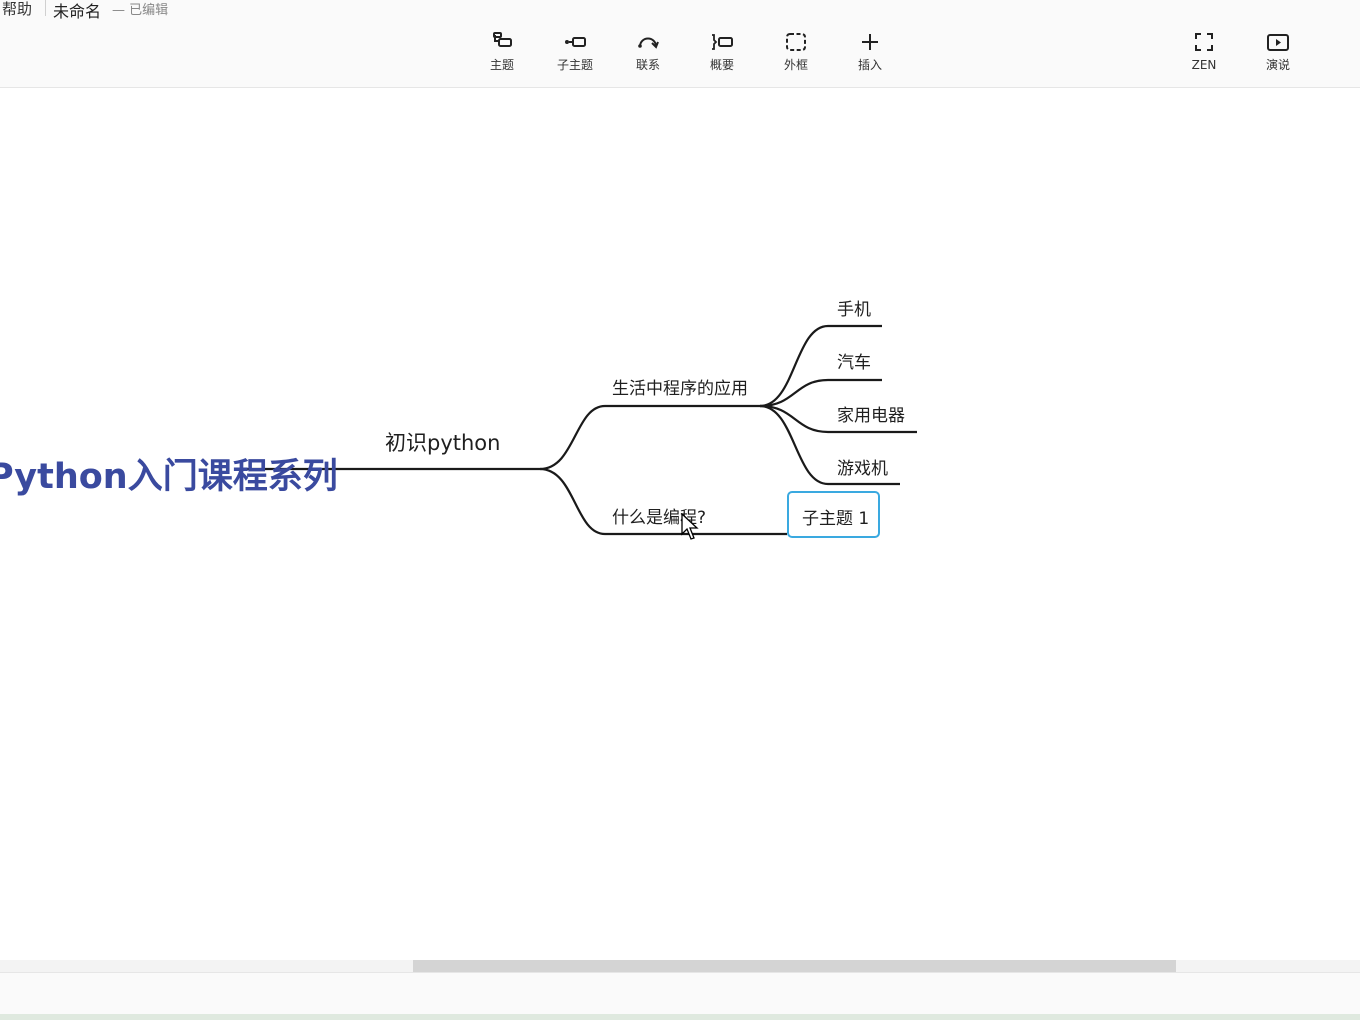 The width and height of the screenshot is (1360, 1020). I want to click on summary-brace-icon, so click(722, 42).